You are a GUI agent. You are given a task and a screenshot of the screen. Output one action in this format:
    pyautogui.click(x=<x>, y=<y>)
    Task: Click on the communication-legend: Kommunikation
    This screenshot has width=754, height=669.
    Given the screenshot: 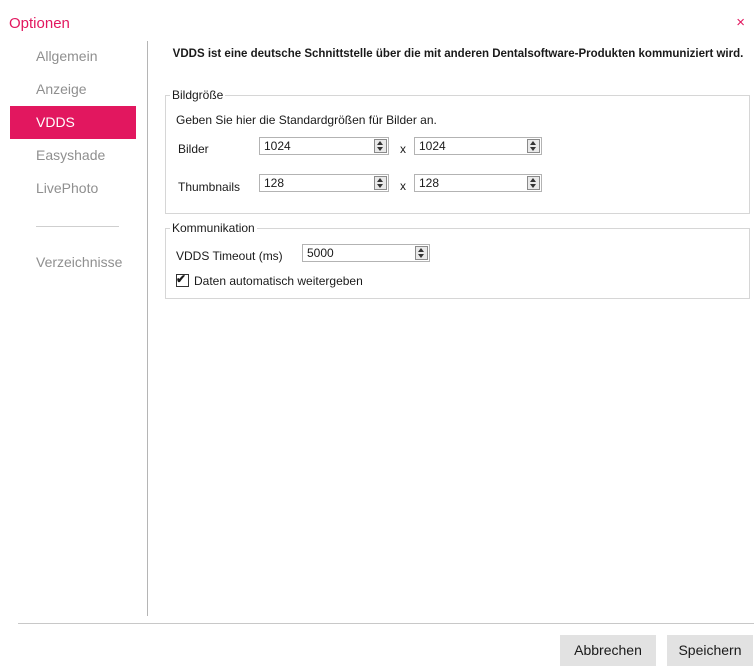 What is the action you would take?
    pyautogui.click(x=213, y=228)
    